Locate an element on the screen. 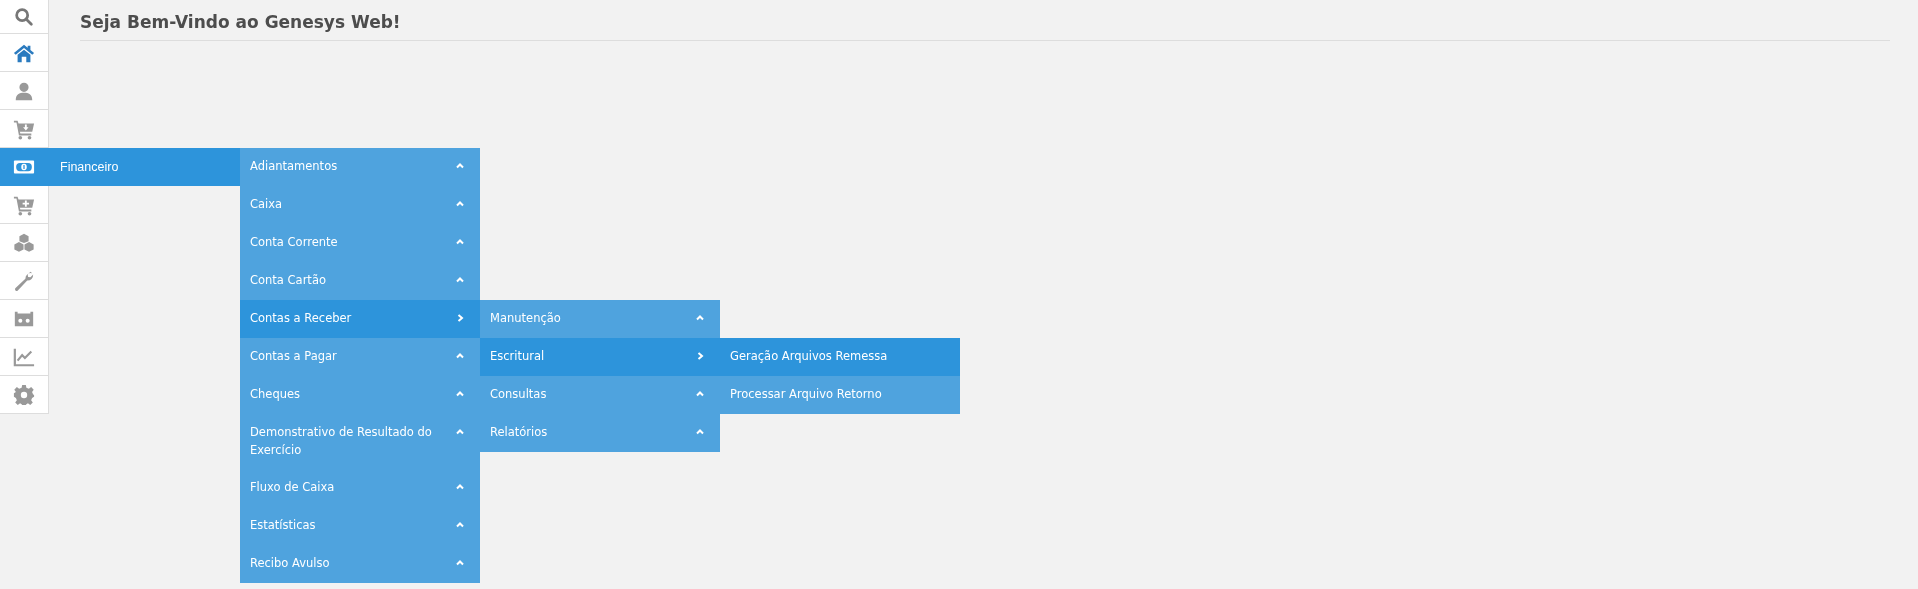 The width and height of the screenshot is (1918, 589). settings-icon is located at coordinates (24, 394).